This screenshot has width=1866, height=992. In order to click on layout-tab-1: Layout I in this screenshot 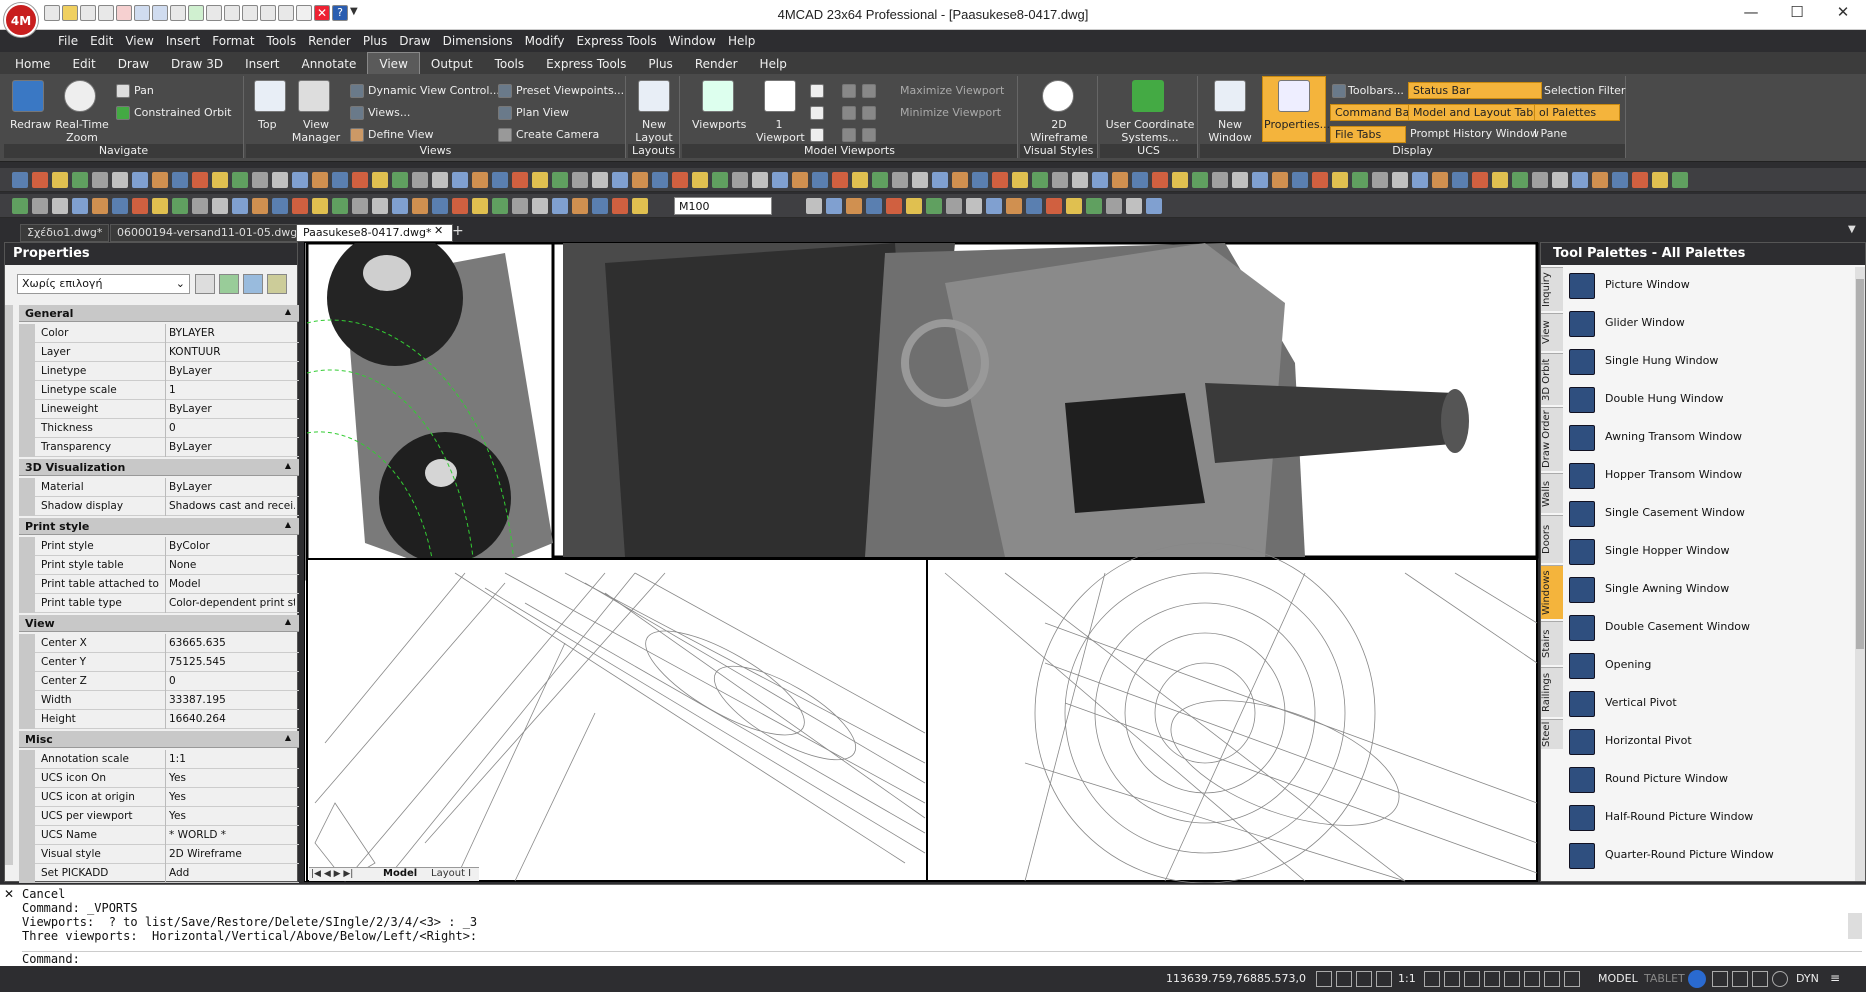, I will do `click(451, 873)`.